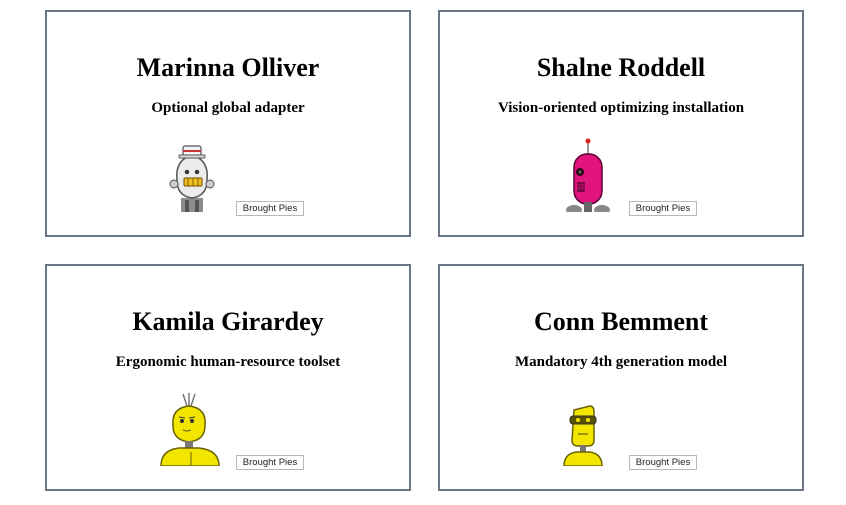 This screenshot has width=846, height=505. What do you see at coordinates (197, 175) in the screenshot?
I see `white-robot-avatar-icon` at bounding box center [197, 175].